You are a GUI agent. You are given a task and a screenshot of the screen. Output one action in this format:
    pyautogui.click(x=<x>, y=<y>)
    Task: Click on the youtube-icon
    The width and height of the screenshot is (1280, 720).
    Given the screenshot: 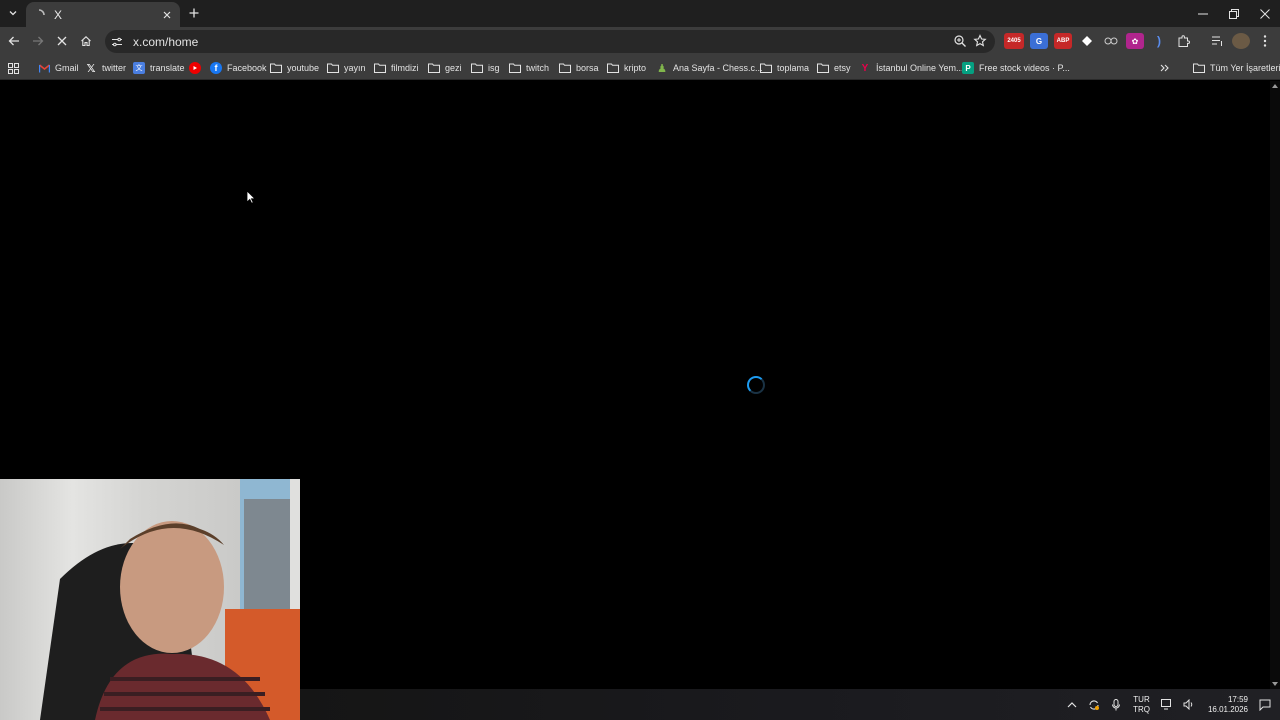 What is the action you would take?
    pyautogui.click(x=195, y=68)
    